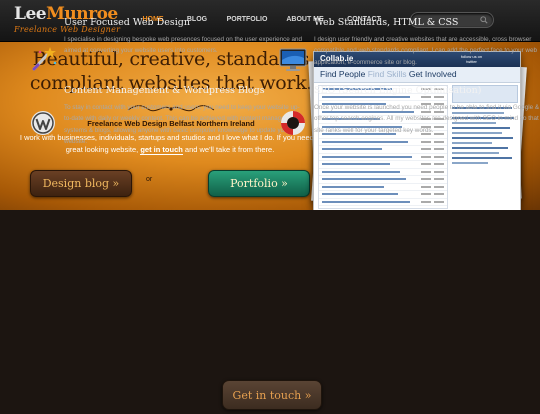 Image resolution: width=540 pixels, height=414 pixels. Describe the element at coordinates (127, 22) in the screenshot. I see `feature-title: User Focused Web Design` at that location.